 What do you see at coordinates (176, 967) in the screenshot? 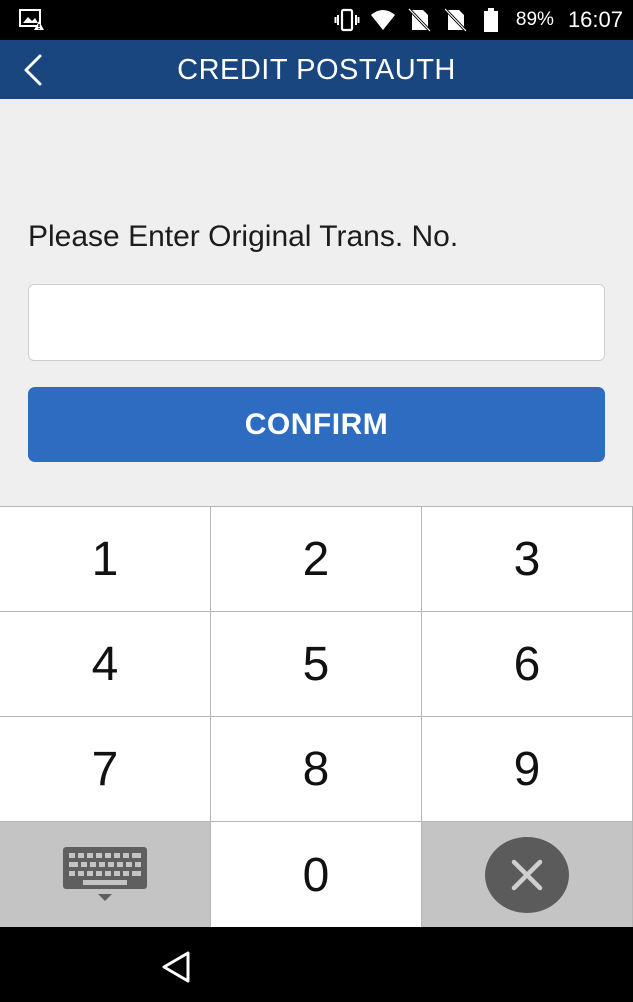
I see `nav-back-triangle-icon` at bounding box center [176, 967].